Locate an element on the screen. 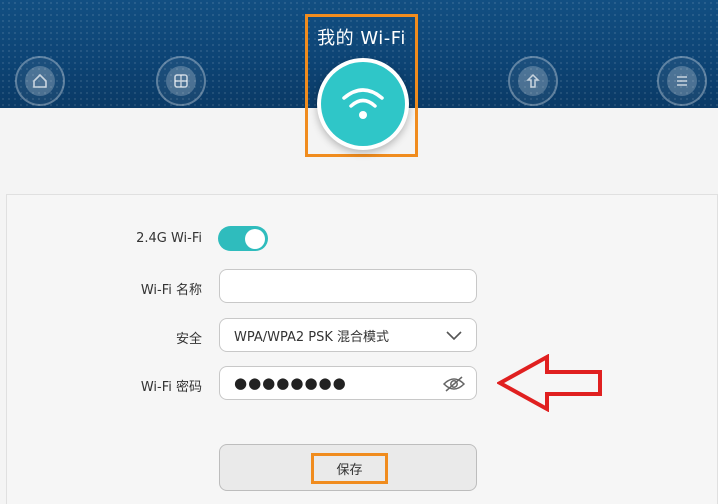 This screenshot has width=718, height=504. devices-icon is located at coordinates (181, 81).